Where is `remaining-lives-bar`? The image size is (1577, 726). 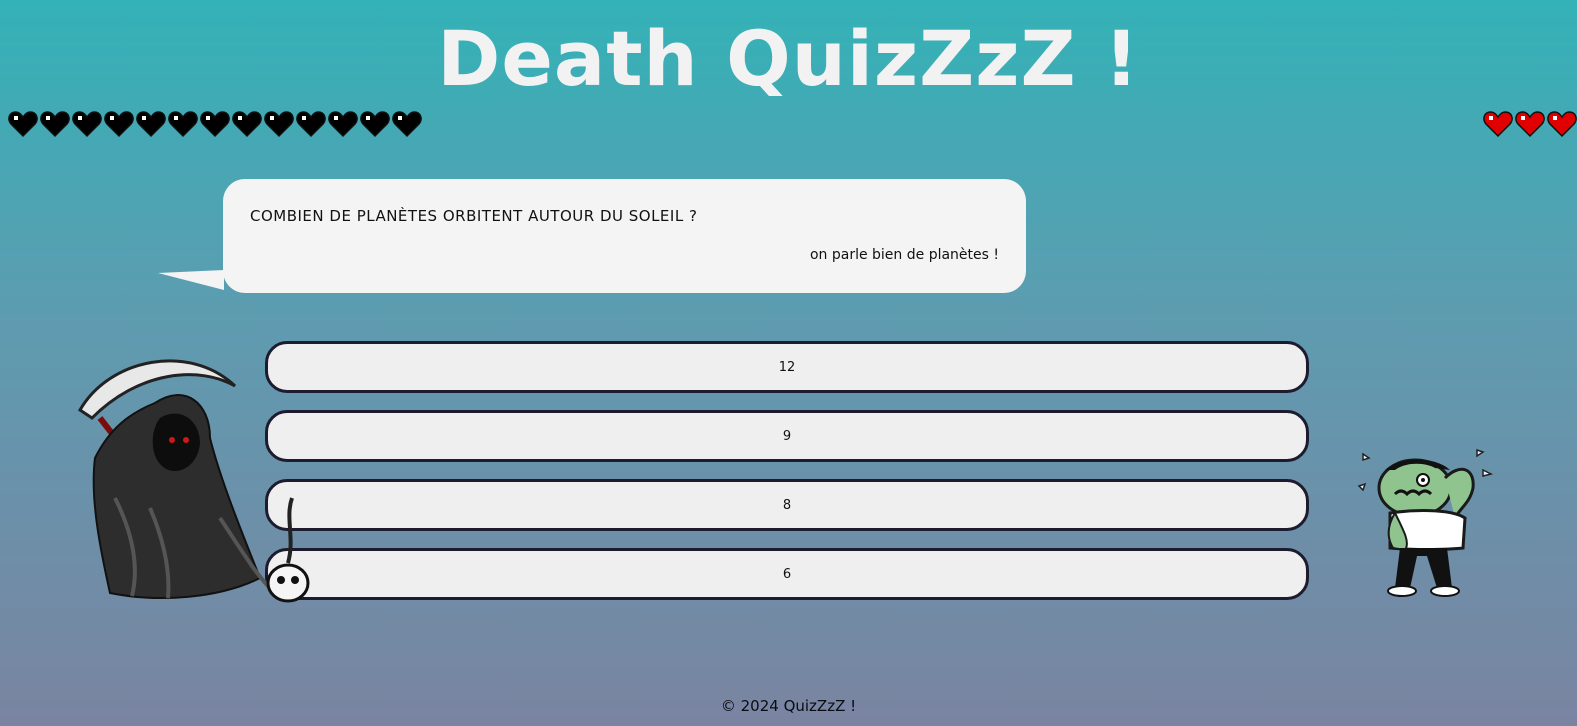 remaining-lives-bar is located at coordinates (1530, 124).